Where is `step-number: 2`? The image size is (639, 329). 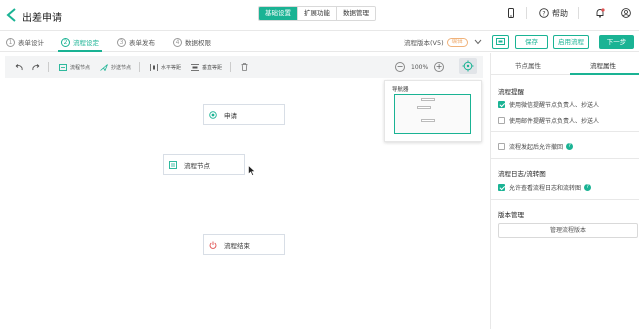
step-number: 2 is located at coordinates (65, 42).